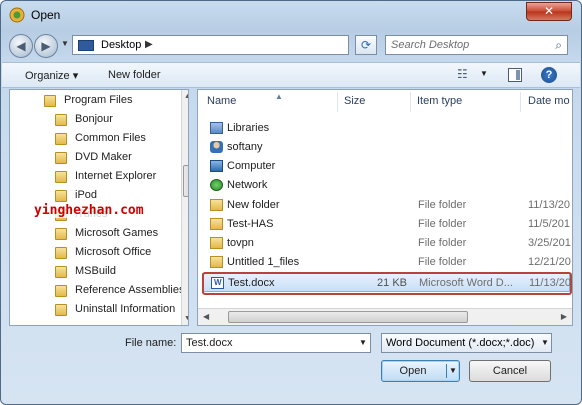  Describe the element at coordinates (462, 74) in the screenshot. I see `views-icon: ☷` at that location.